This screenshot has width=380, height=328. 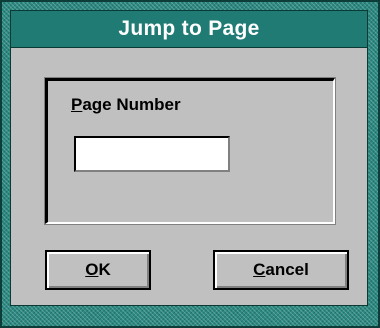 What do you see at coordinates (287, 269) in the screenshot?
I see `cancel-label-text: ancel` at bounding box center [287, 269].